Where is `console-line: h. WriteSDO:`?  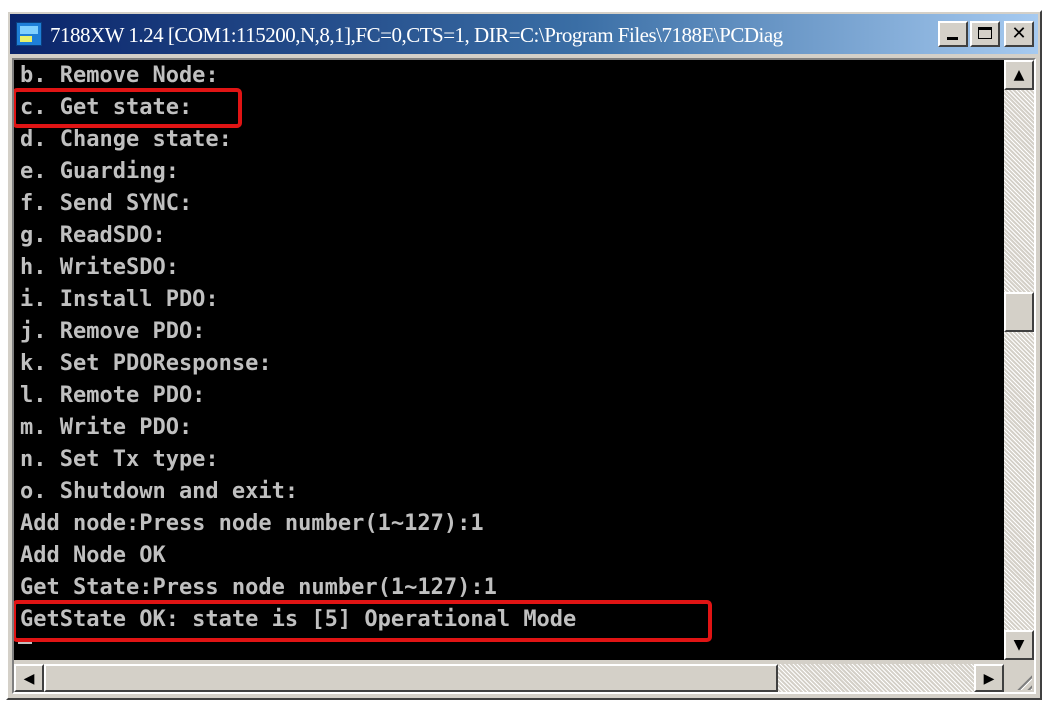
console-line: h. WriteSDO: is located at coordinates (99, 267).